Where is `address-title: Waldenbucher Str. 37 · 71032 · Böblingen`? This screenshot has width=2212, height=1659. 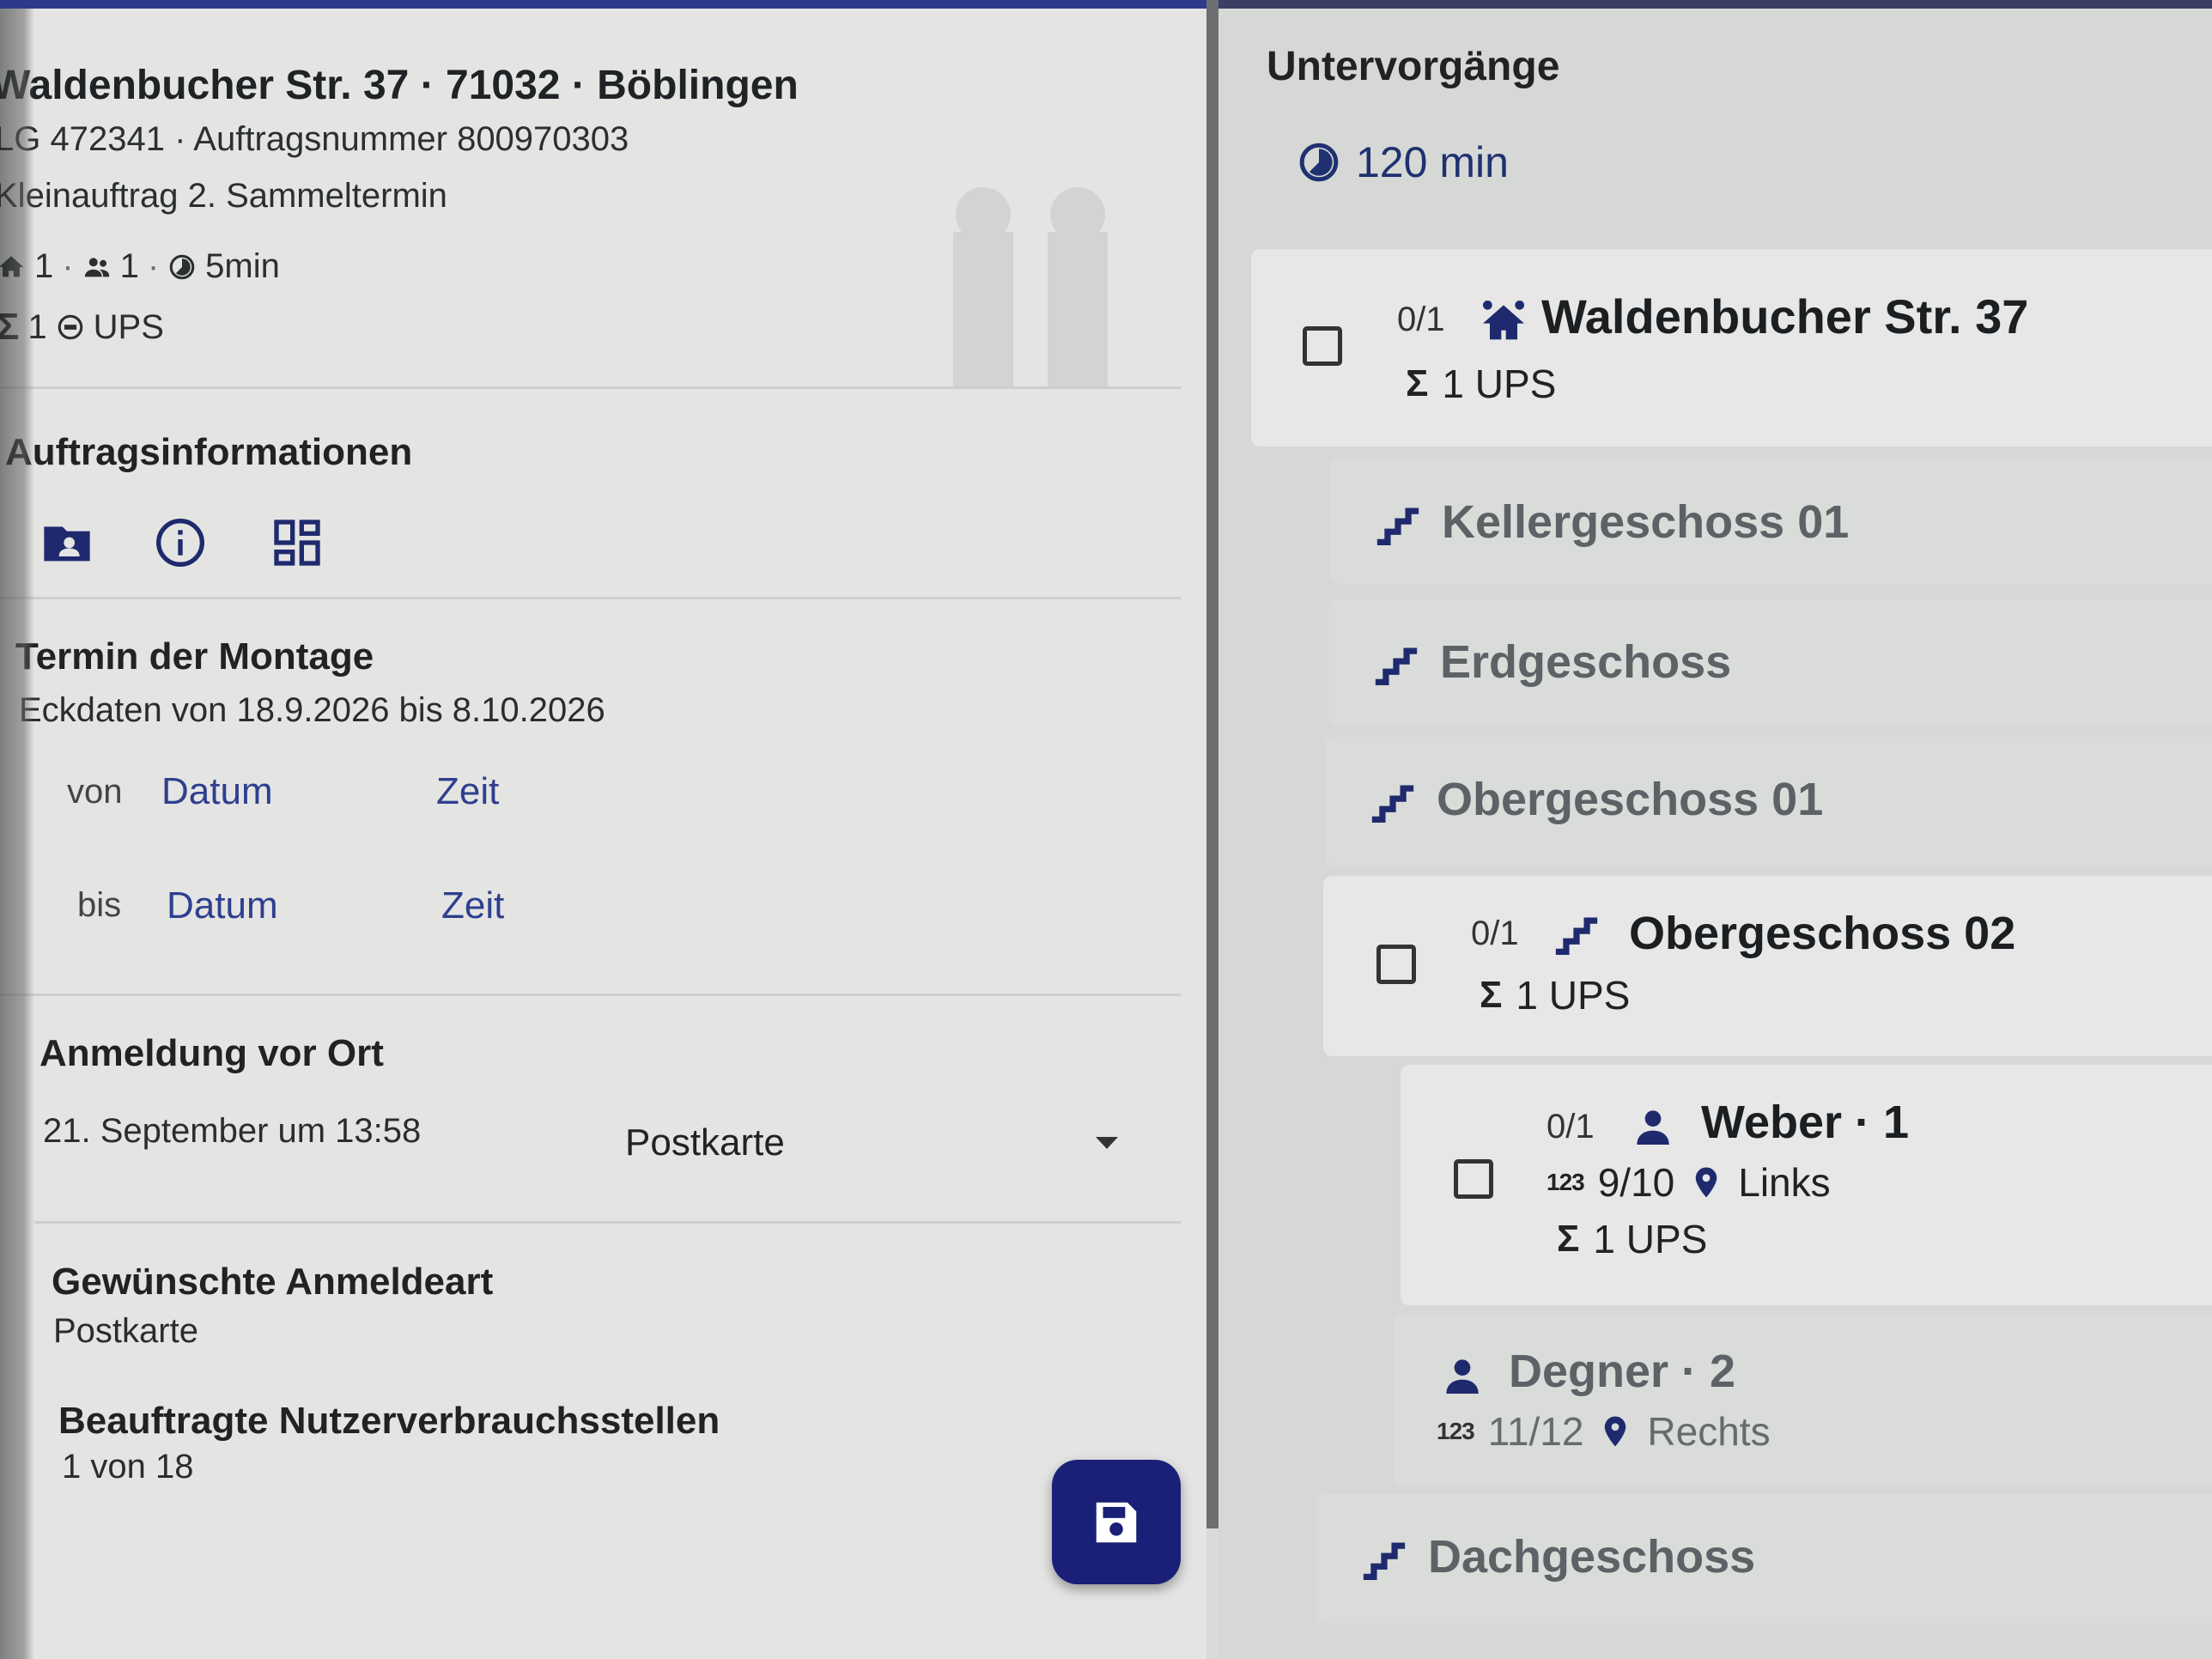
address-title: Waldenbucher Str. 37 · 71032 · Böblingen is located at coordinates (400, 85).